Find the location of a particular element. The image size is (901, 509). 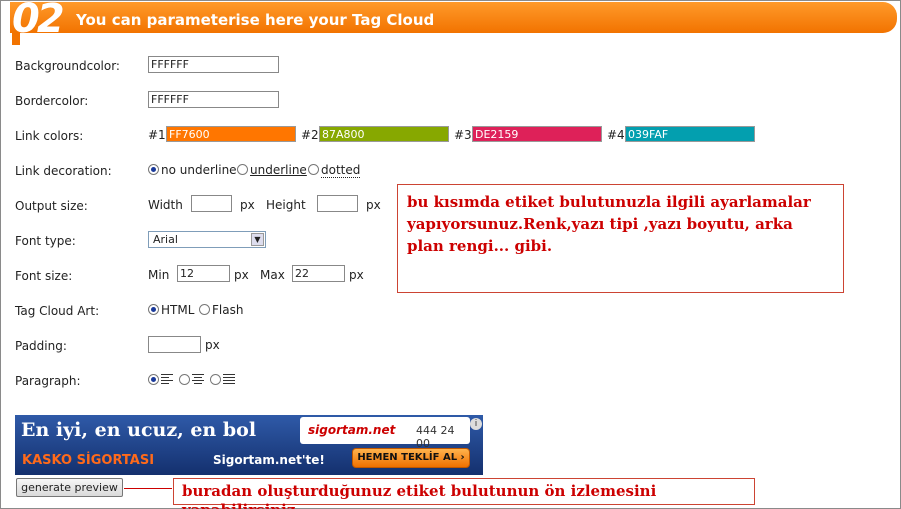

link-color-1-input: FF7600 is located at coordinates (231, 134).